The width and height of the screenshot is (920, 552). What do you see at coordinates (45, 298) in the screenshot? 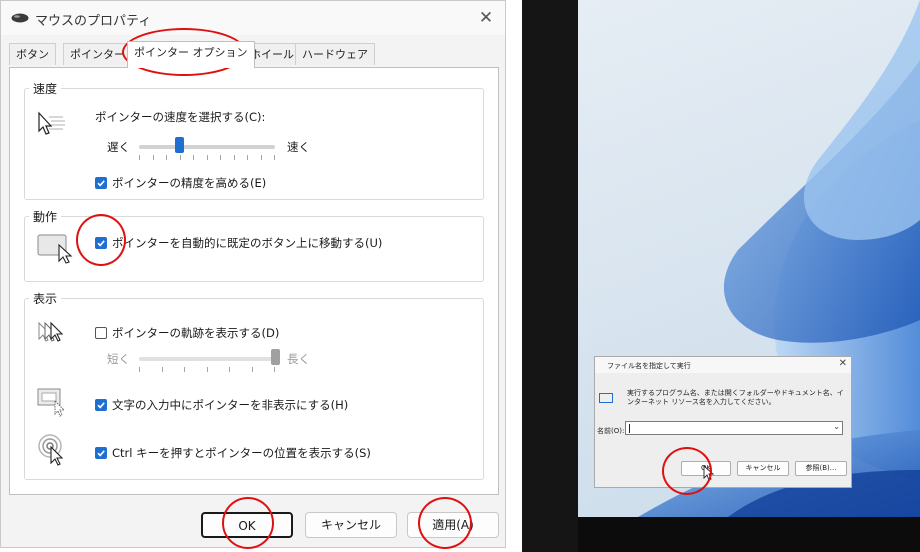
I see `visibility-group-title: 表示` at bounding box center [45, 298].